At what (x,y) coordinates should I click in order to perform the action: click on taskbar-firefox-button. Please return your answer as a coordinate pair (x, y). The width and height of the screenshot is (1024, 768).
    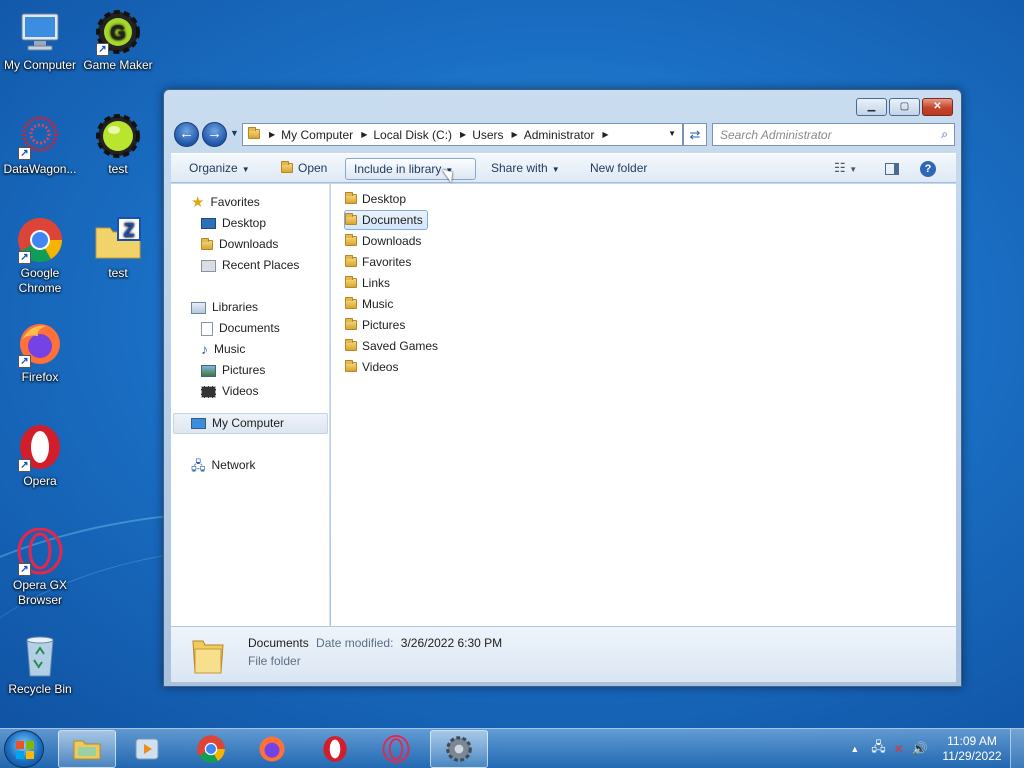
    Looking at the image, I should click on (272, 749).